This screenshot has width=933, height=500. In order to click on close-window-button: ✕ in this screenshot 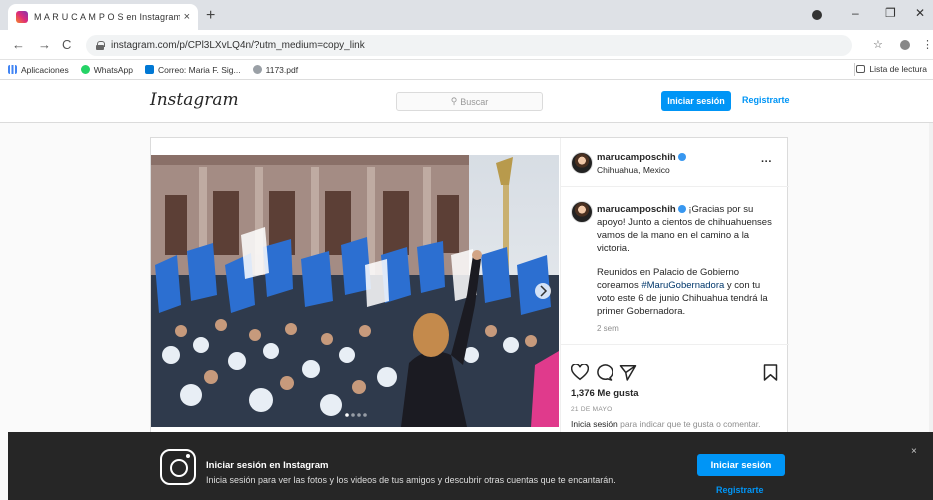, I will do `click(920, 13)`.